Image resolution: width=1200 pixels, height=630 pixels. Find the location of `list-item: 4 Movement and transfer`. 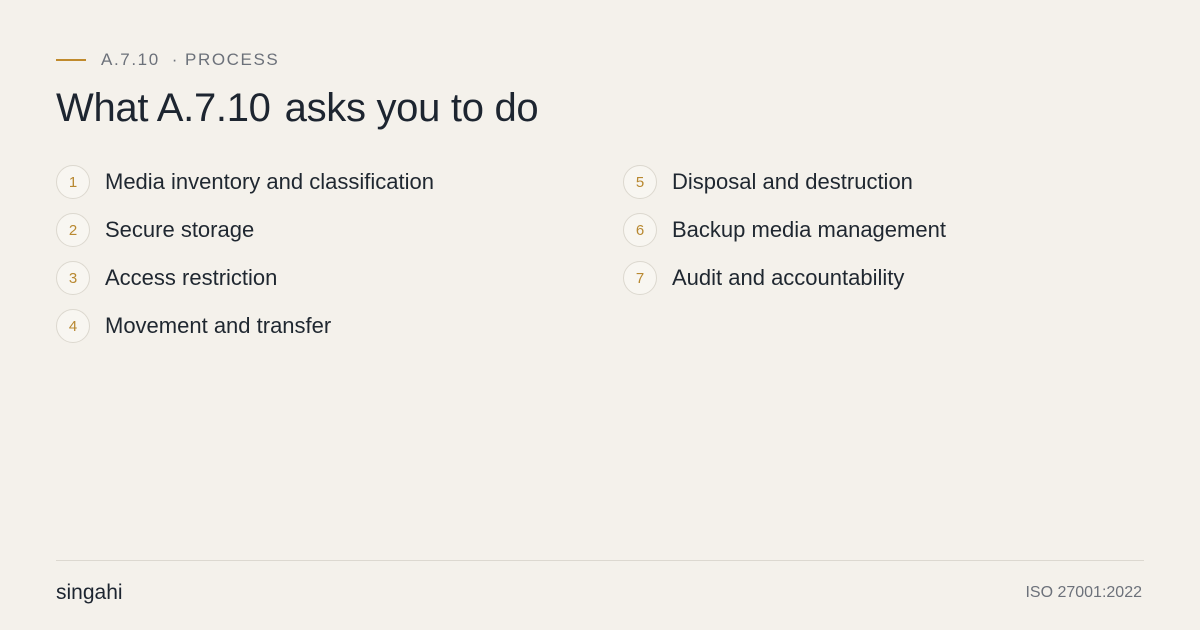

list-item: 4 Movement and transfer is located at coordinates (316, 326).